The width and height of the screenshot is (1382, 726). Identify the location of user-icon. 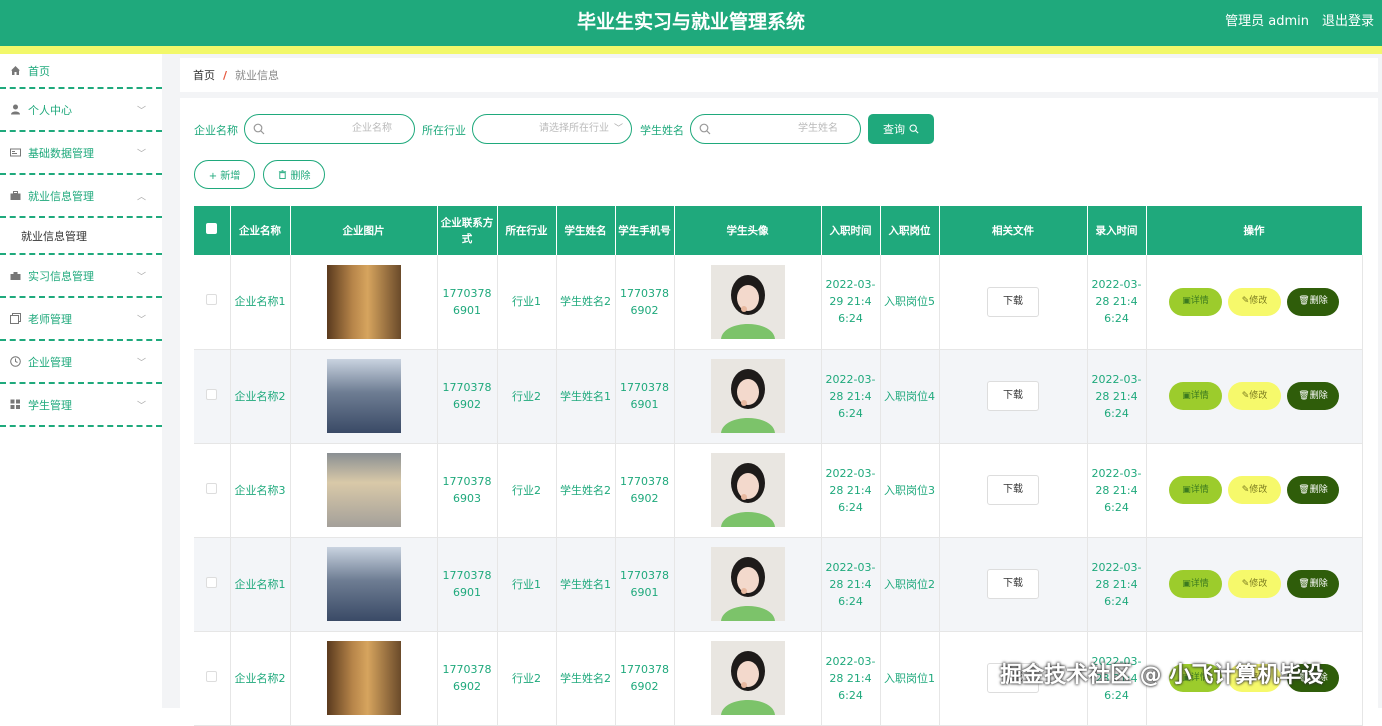
(15, 109).